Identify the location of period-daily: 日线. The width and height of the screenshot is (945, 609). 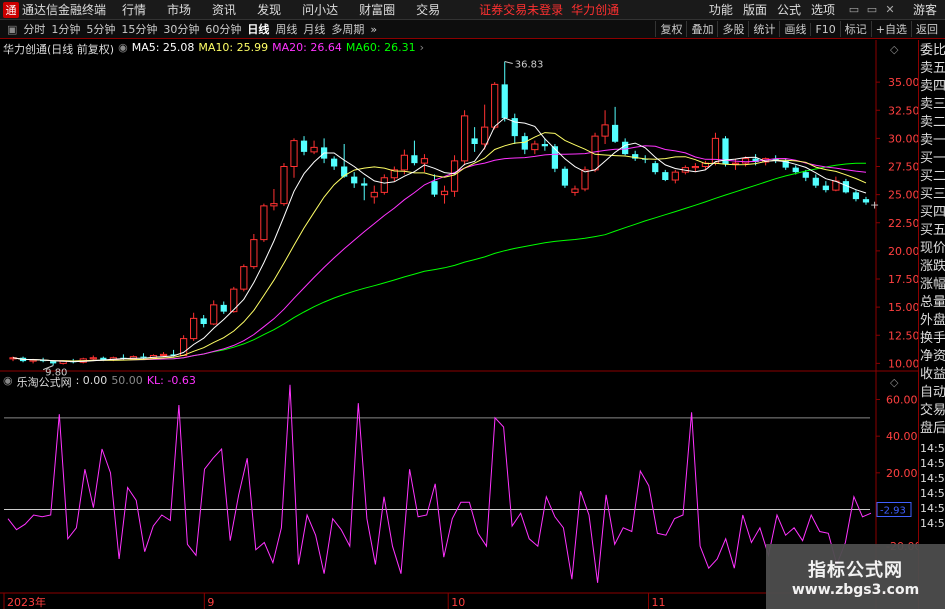
(258, 29).